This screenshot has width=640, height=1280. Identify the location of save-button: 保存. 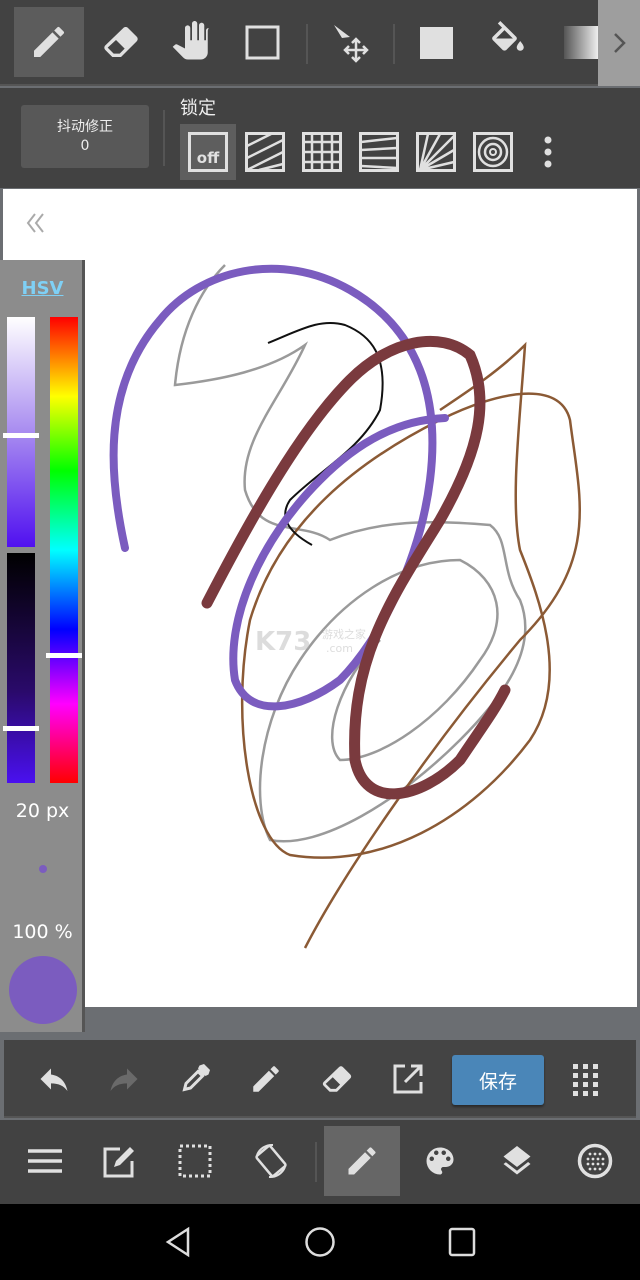
(498, 1080).